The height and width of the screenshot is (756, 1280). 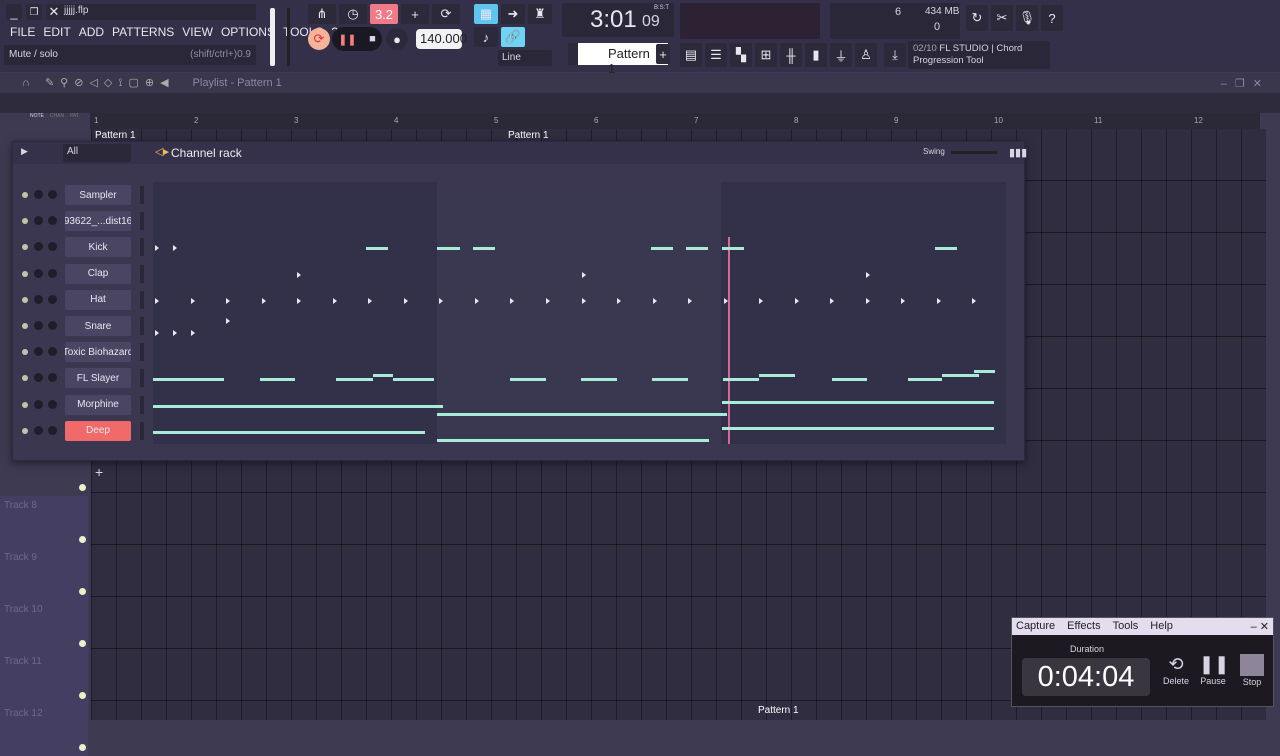 I want to click on channel-button: 93622_...dist16, so click(x=98, y=221).